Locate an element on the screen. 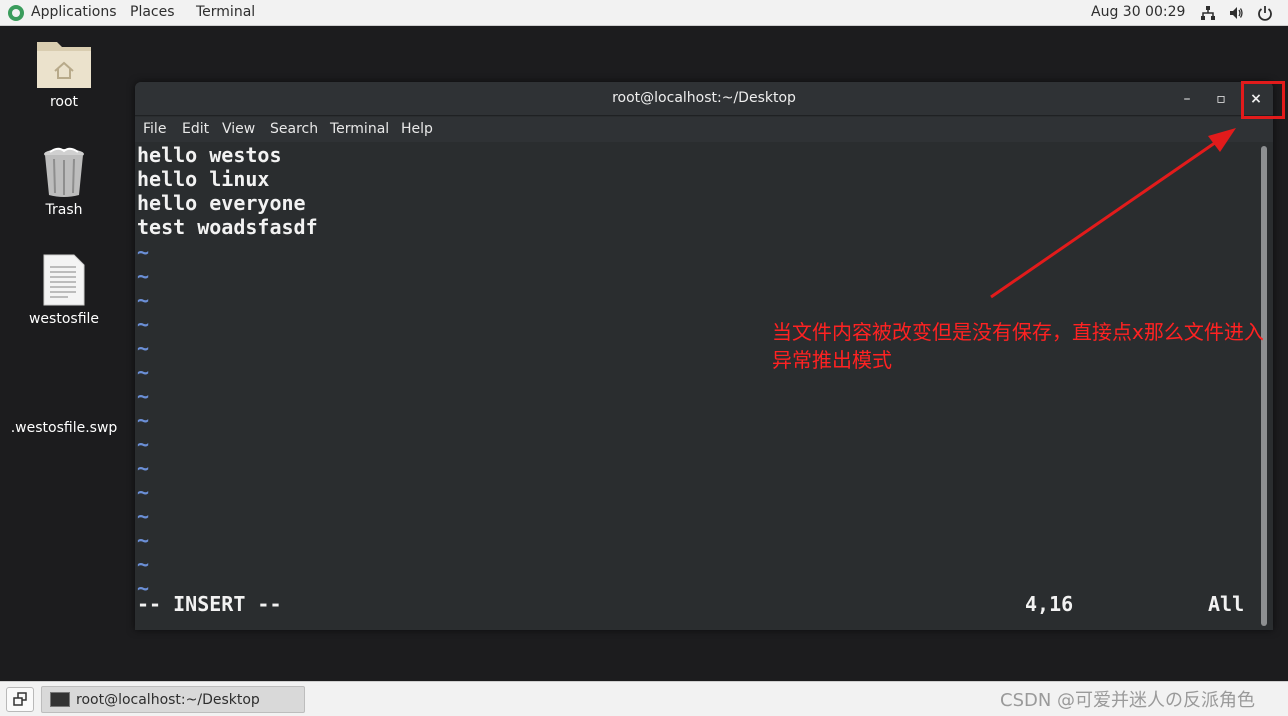 This screenshot has height=716, width=1288. applications-logo-icon is located at coordinates (16, 13).